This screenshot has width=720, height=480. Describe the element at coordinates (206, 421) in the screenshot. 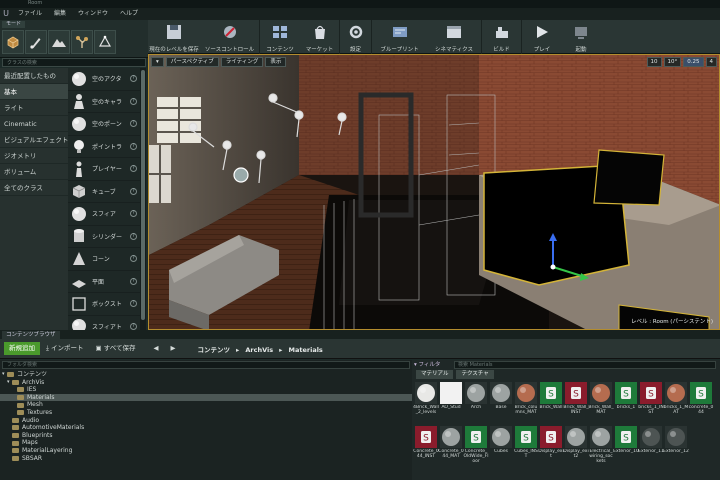

I see `folder-tree-item: Audio` at that location.